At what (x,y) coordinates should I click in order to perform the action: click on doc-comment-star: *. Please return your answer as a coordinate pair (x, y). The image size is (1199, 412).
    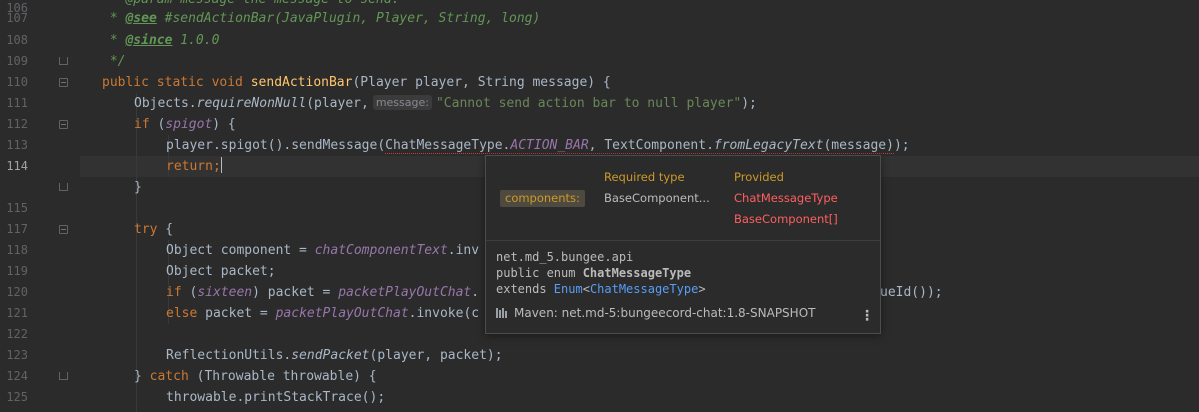
    Looking at the image, I should click on (114, 40).